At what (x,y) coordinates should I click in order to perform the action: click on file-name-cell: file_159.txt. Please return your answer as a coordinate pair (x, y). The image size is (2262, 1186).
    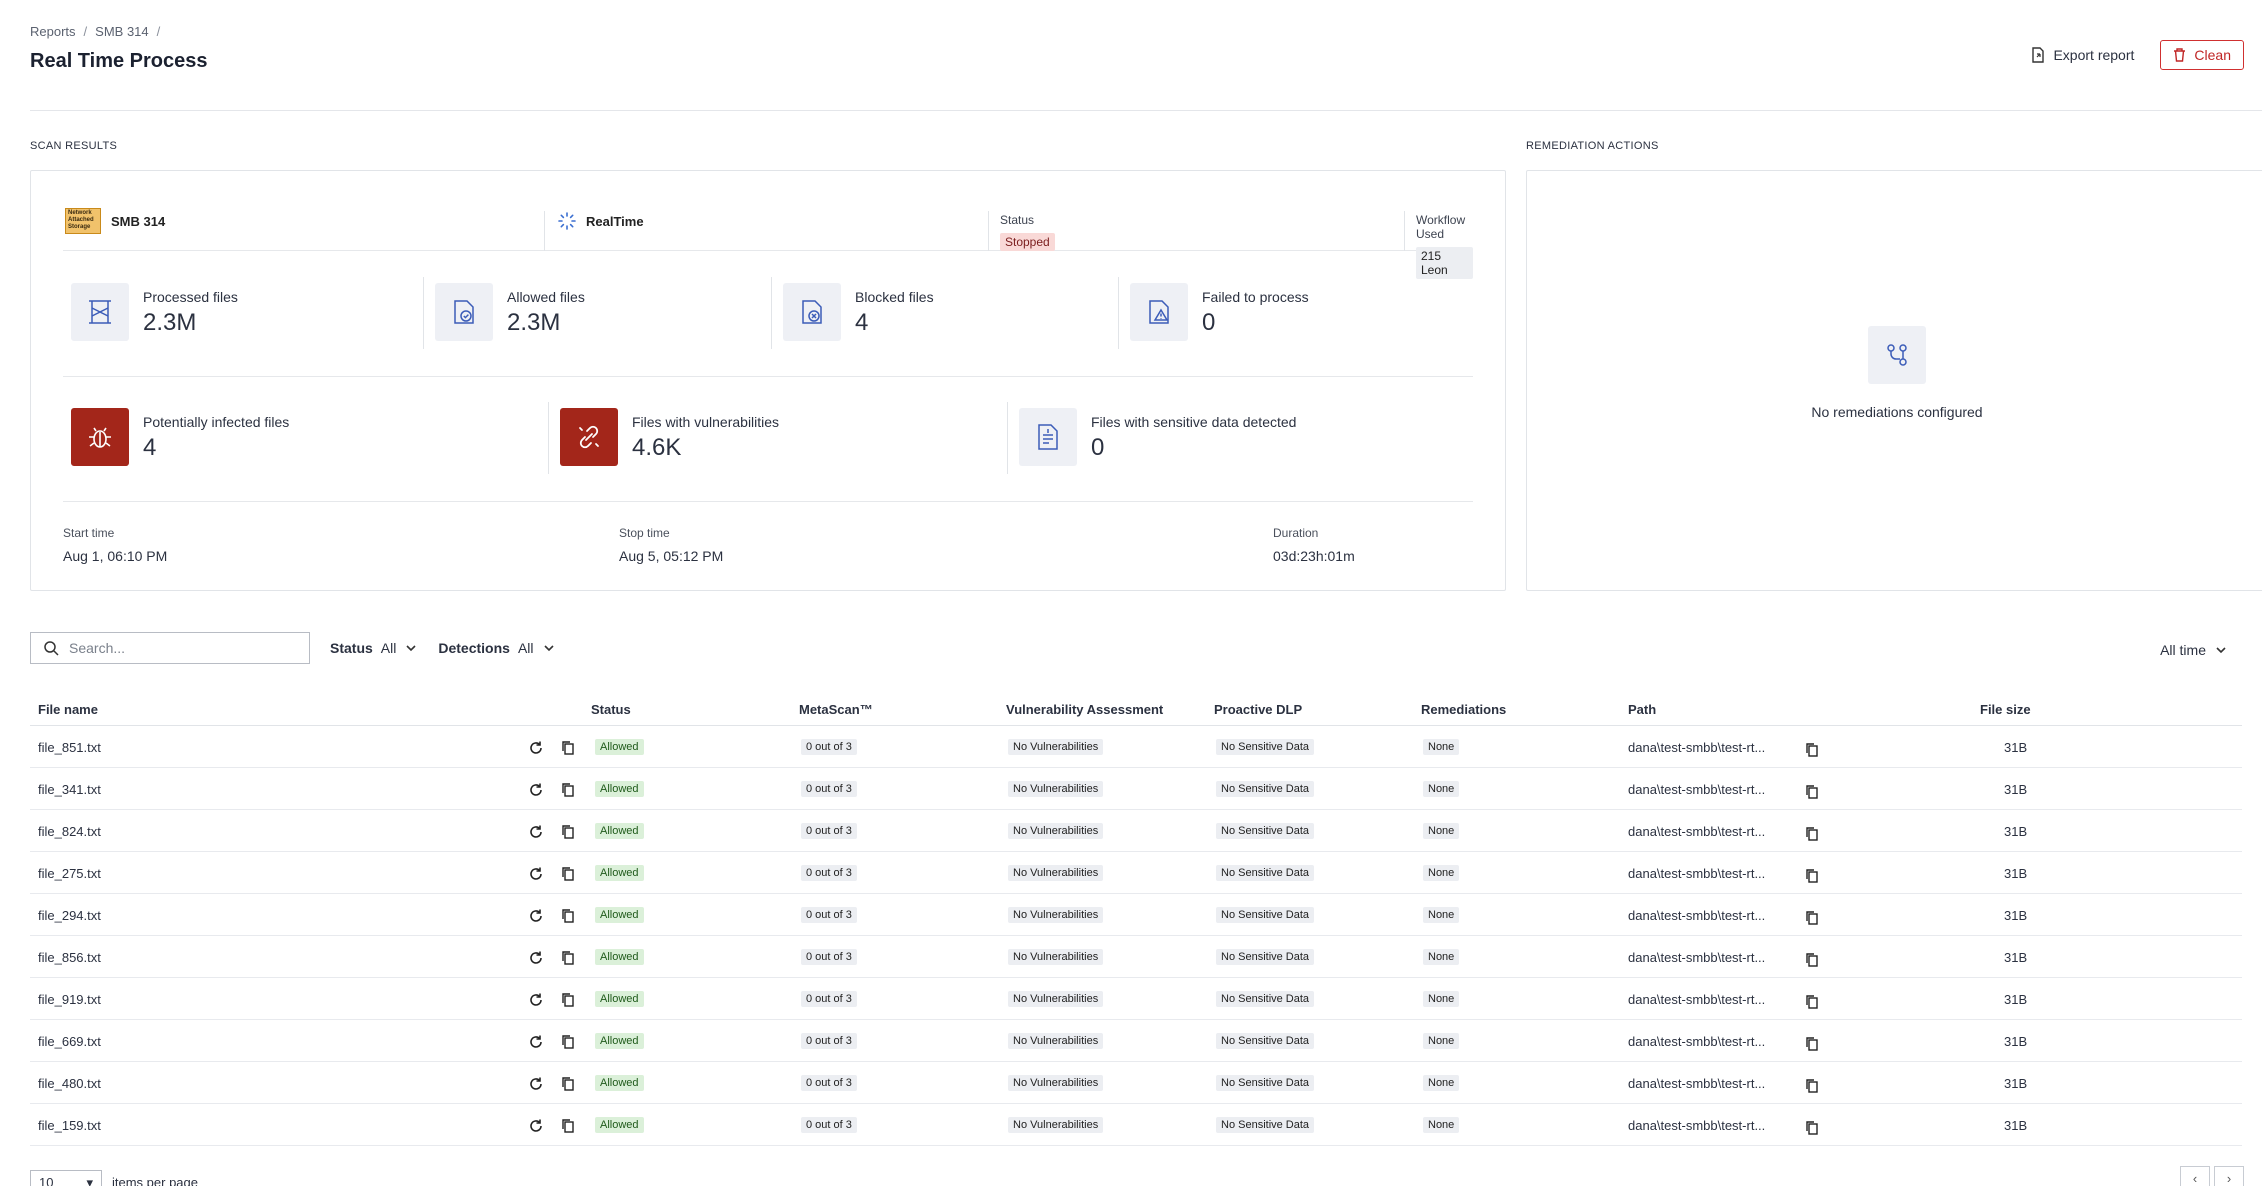
    Looking at the image, I should click on (69, 1125).